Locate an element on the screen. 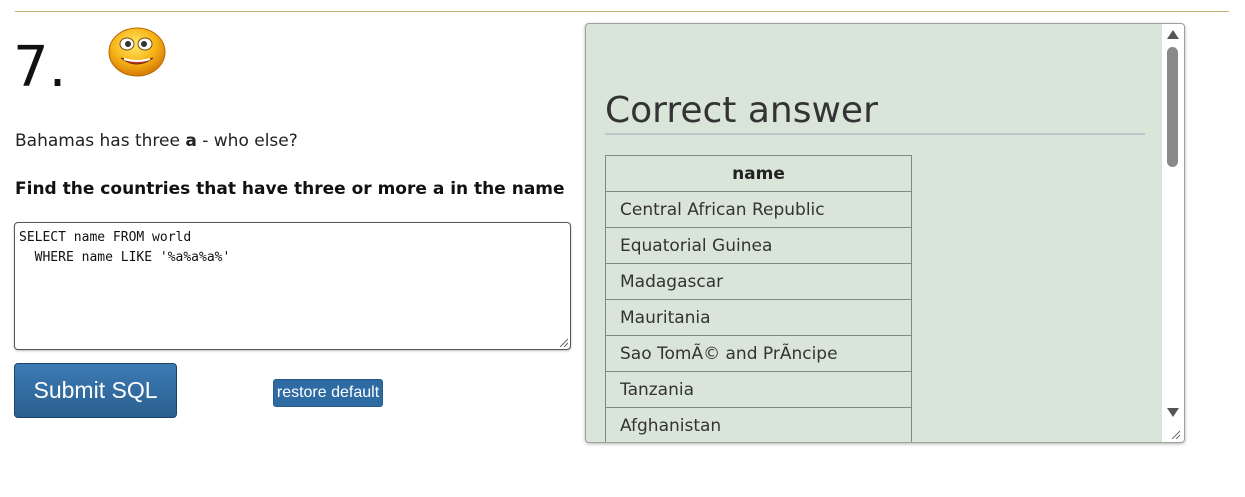  table-cell: Sao TomÃ© and PrÃ­ncipe is located at coordinates (758, 353).